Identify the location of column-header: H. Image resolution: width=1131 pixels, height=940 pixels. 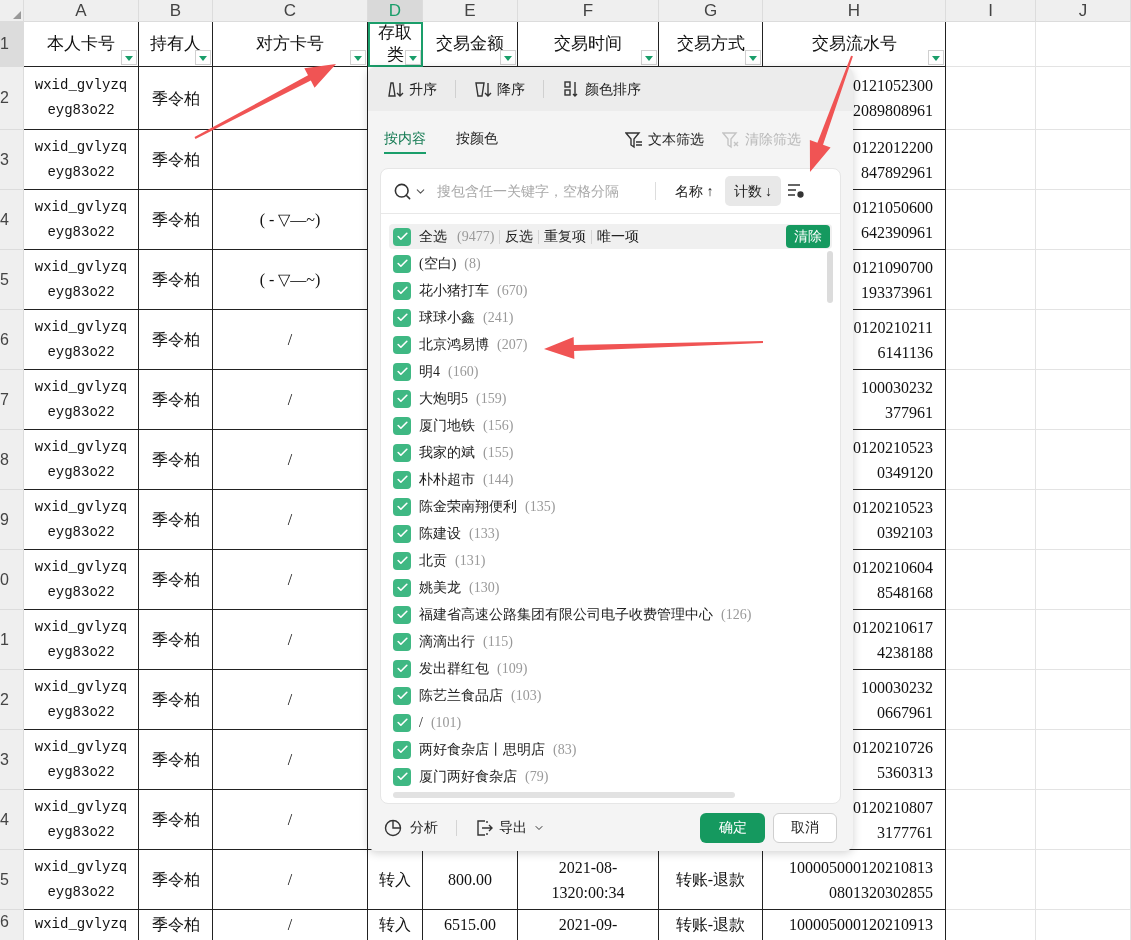
(854, 11).